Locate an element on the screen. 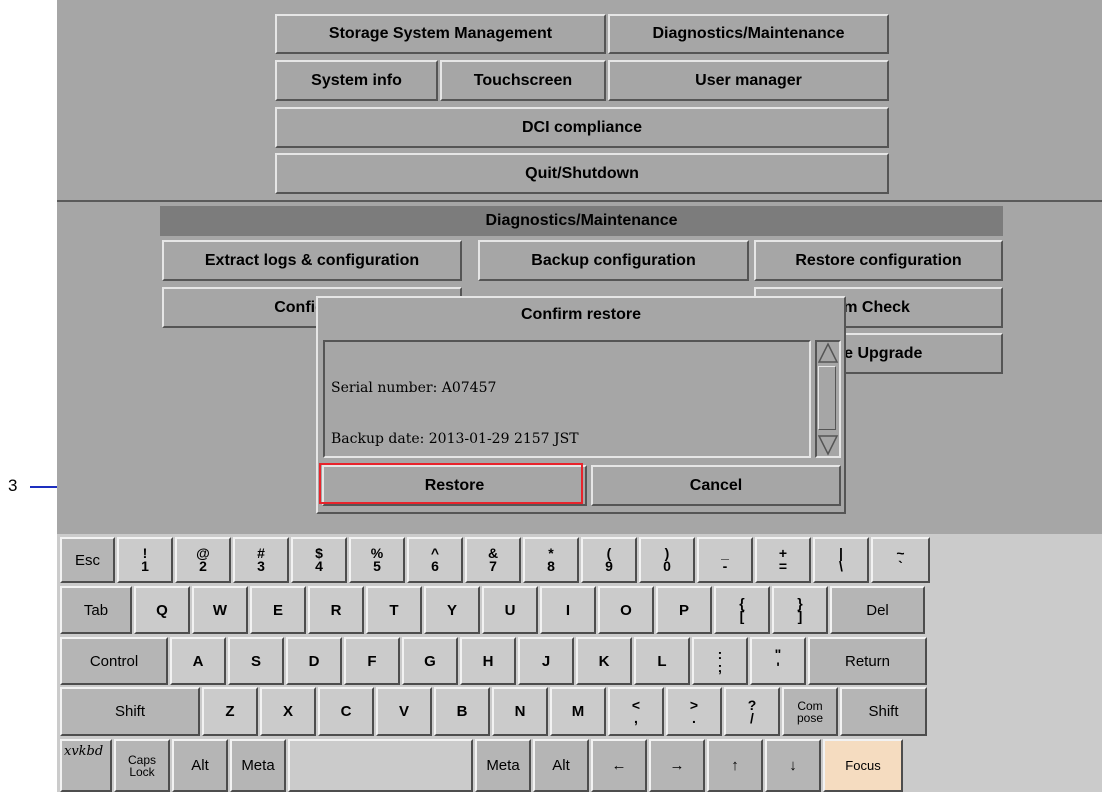 The width and height of the screenshot is (1102, 792). scroll-thumb is located at coordinates (827, 398).